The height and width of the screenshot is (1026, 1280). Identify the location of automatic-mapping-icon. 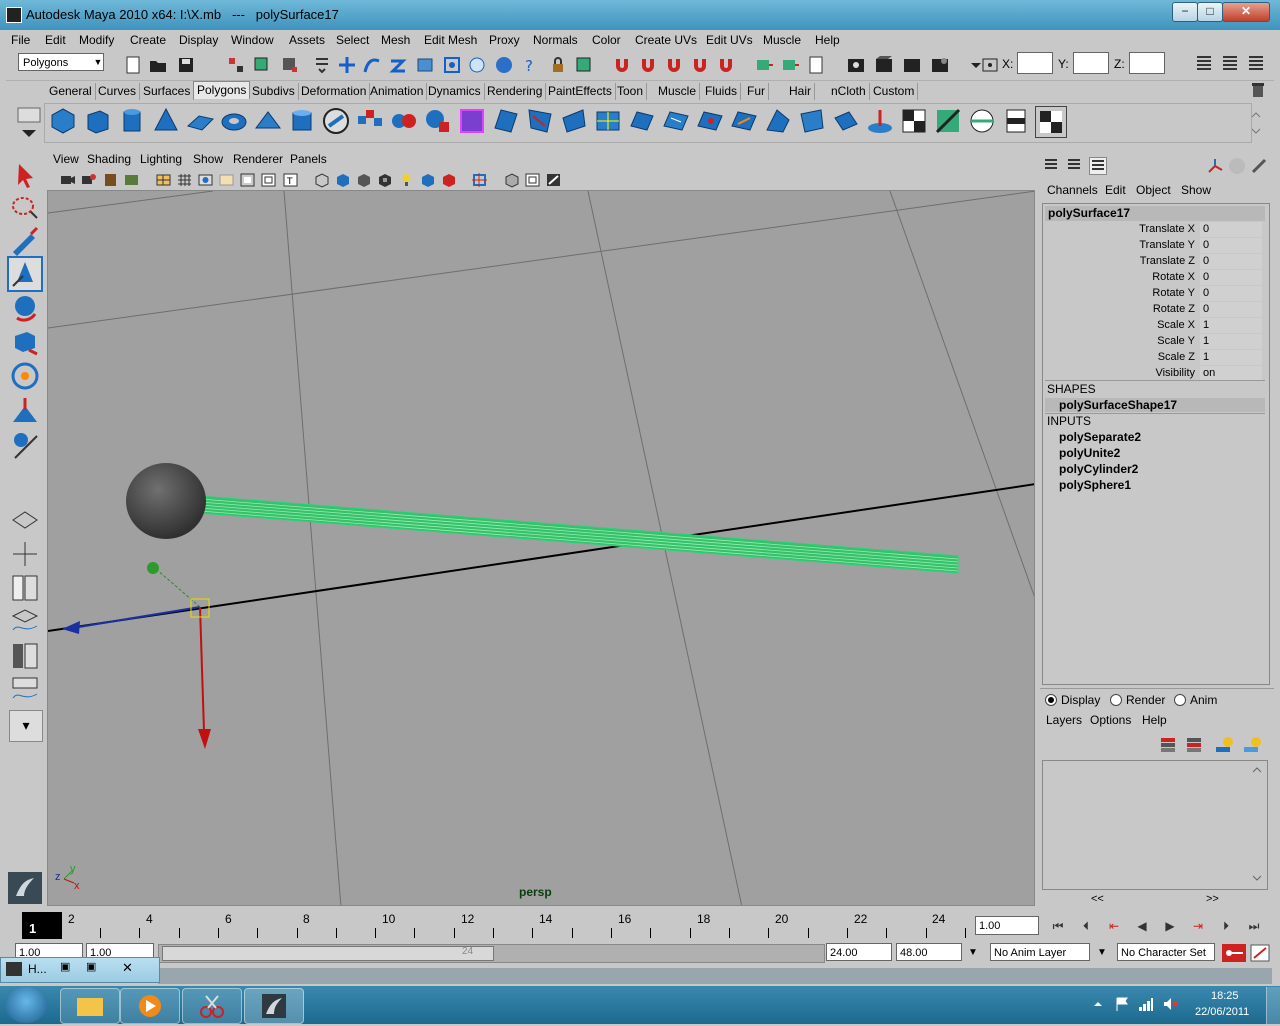
(1051, 122).